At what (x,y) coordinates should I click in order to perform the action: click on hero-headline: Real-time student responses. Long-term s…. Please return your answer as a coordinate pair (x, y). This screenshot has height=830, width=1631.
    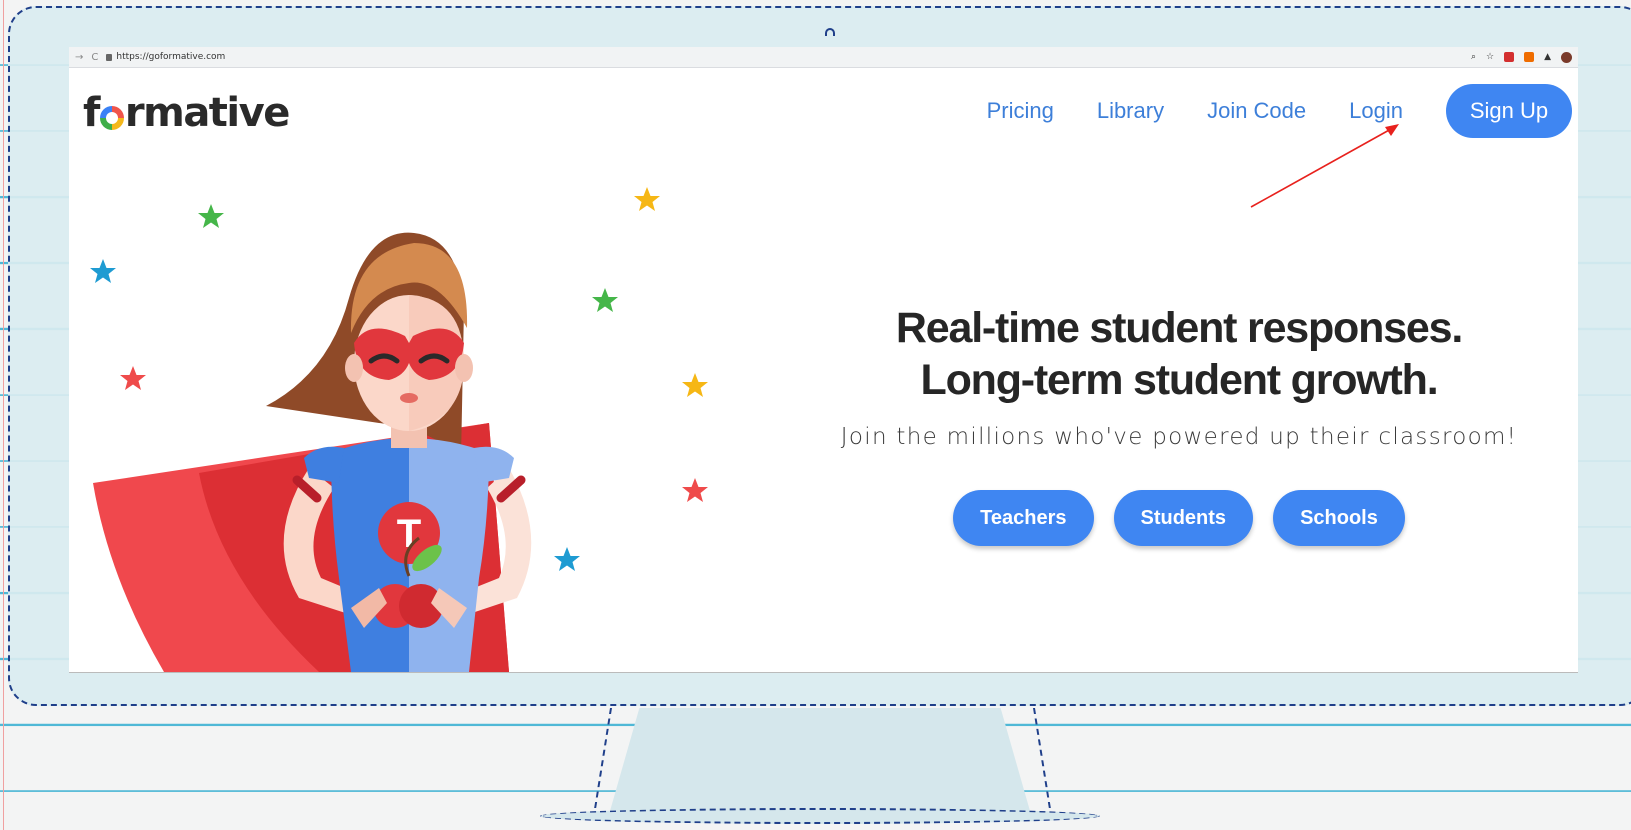
    Looking at the image, I should click on (1179, 354).